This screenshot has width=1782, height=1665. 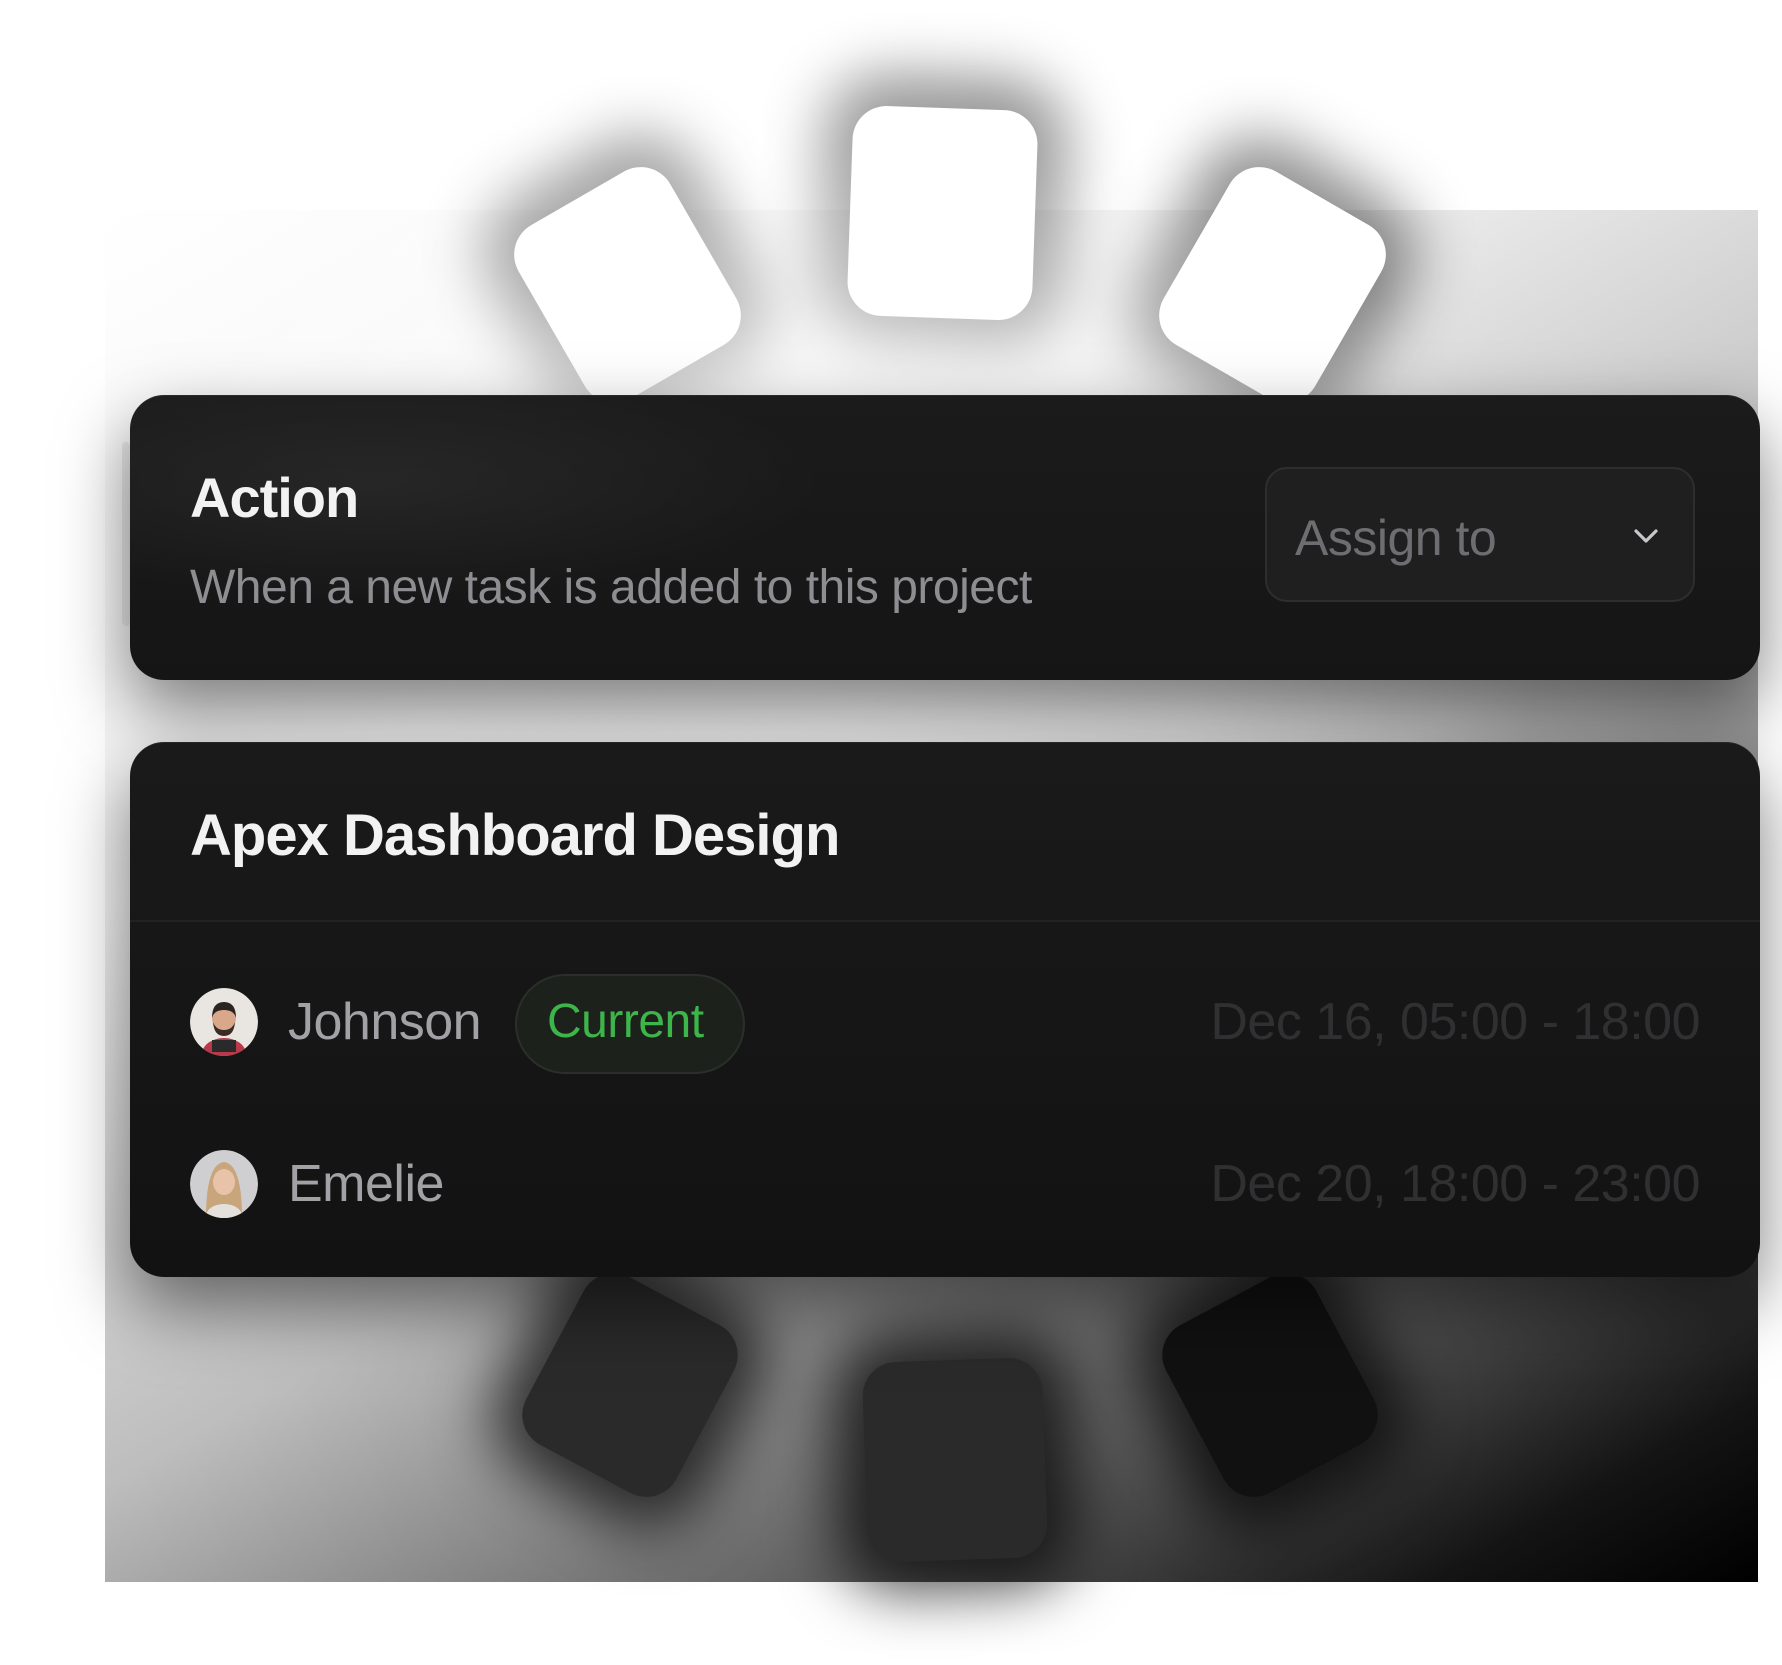 I want to click on avatar-emelie-icon, so click(x=224, y=1184).